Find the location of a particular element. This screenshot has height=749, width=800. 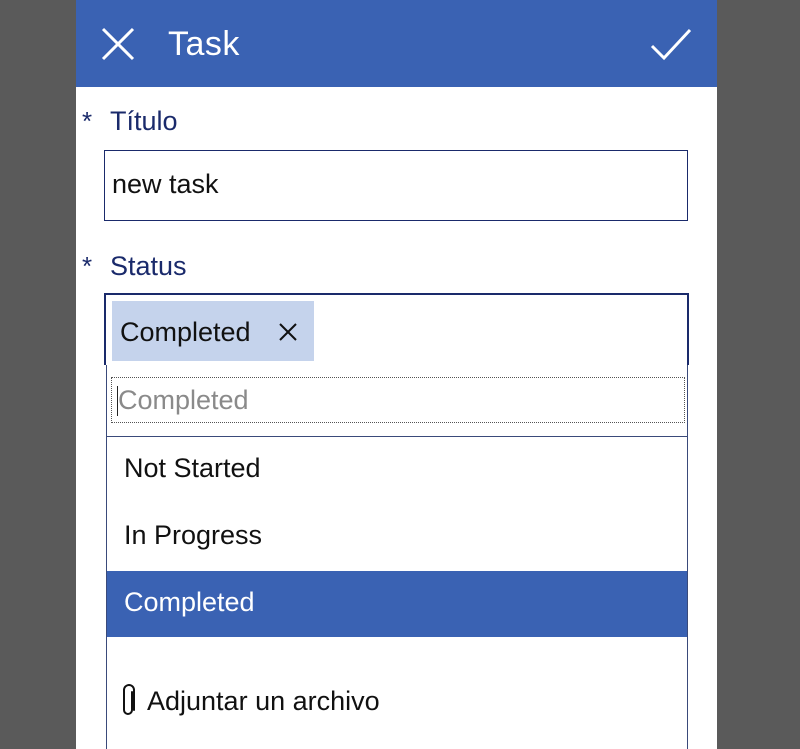

remove-chip-icon is located at coordinates (288, 332).